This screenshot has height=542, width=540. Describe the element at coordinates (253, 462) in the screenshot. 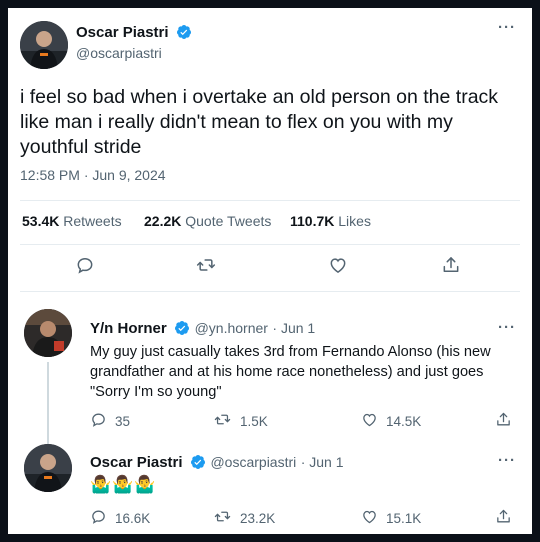

I see `reply-author-handle: @oscarpiastri` at that location.